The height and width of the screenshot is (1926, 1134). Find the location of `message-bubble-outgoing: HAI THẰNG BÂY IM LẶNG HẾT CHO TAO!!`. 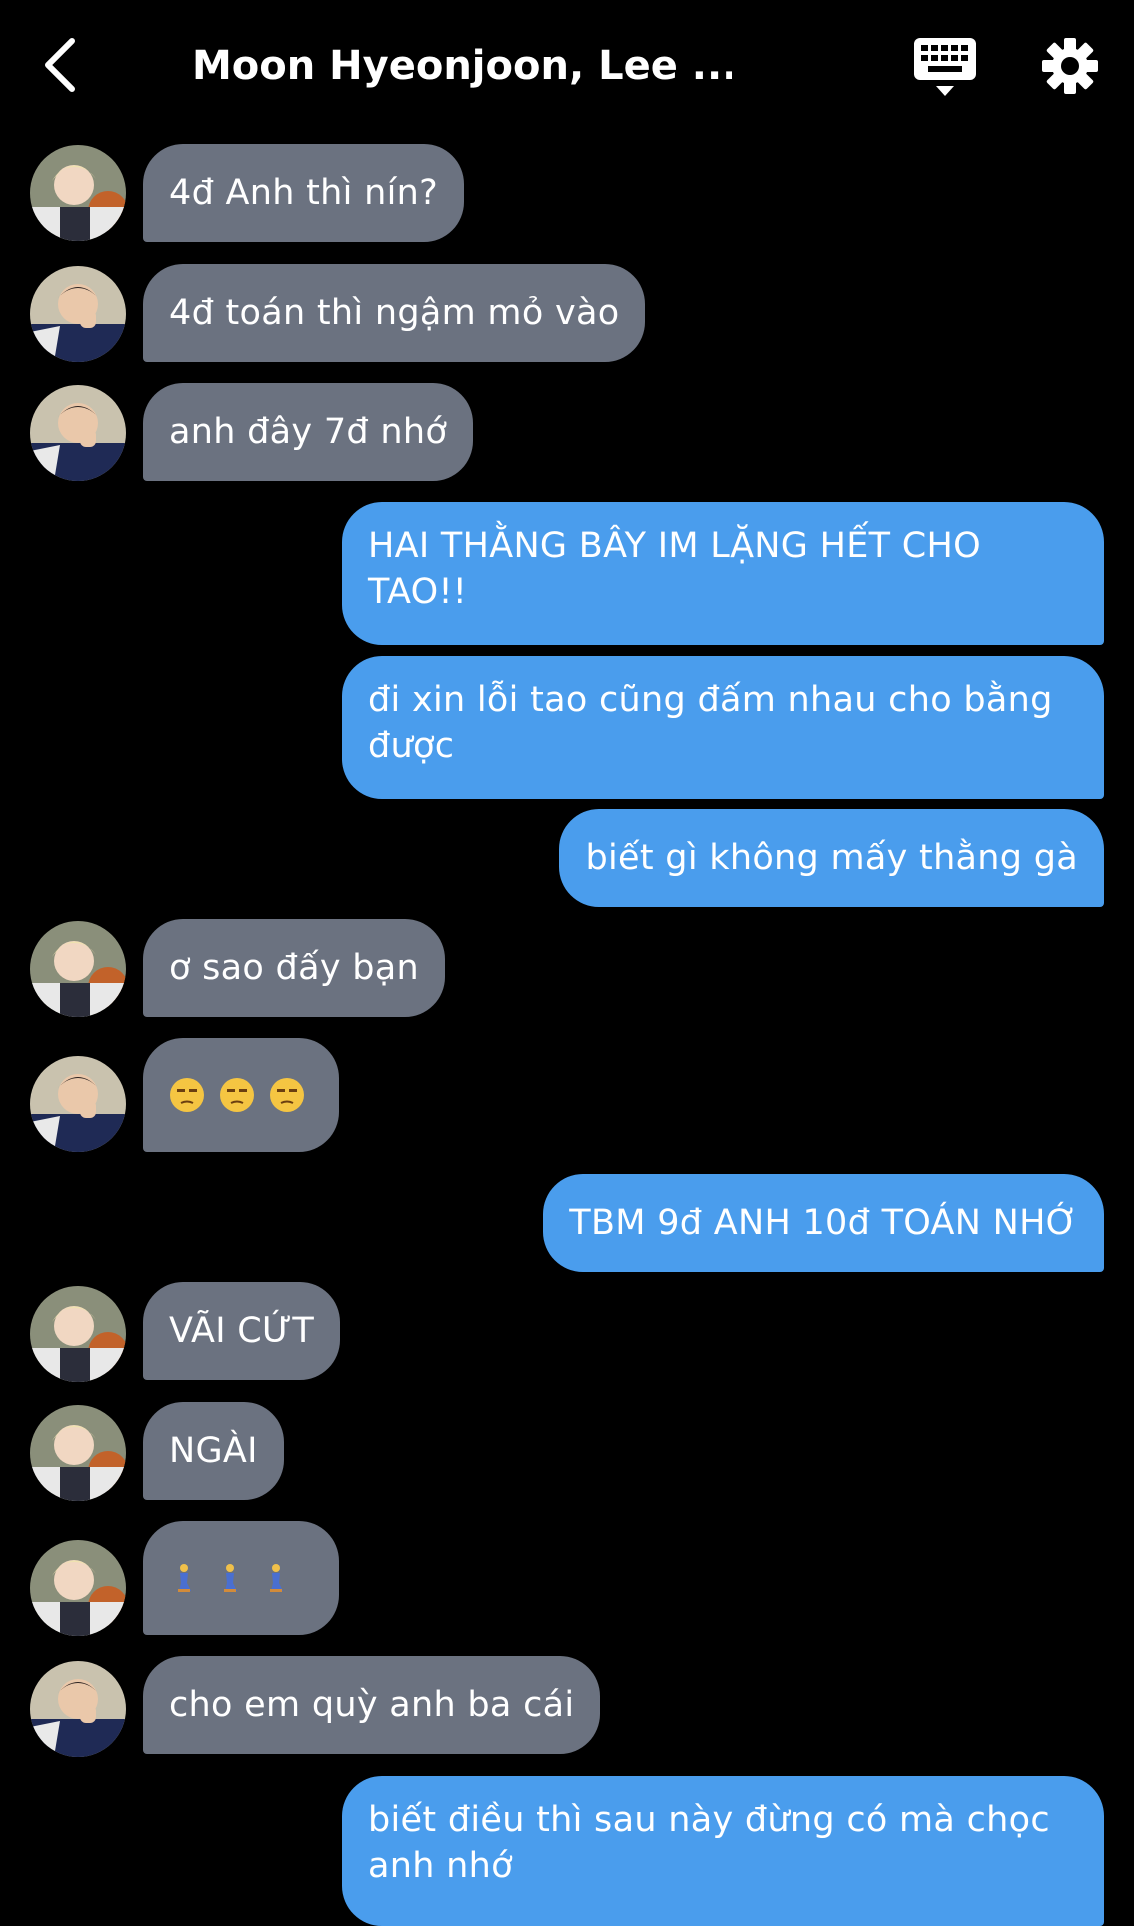

message-bubble-outgoing: HAI THẰNG BÂY IM LẶNG HẾT CHO TAO!! is located at coordinates (723, 573).